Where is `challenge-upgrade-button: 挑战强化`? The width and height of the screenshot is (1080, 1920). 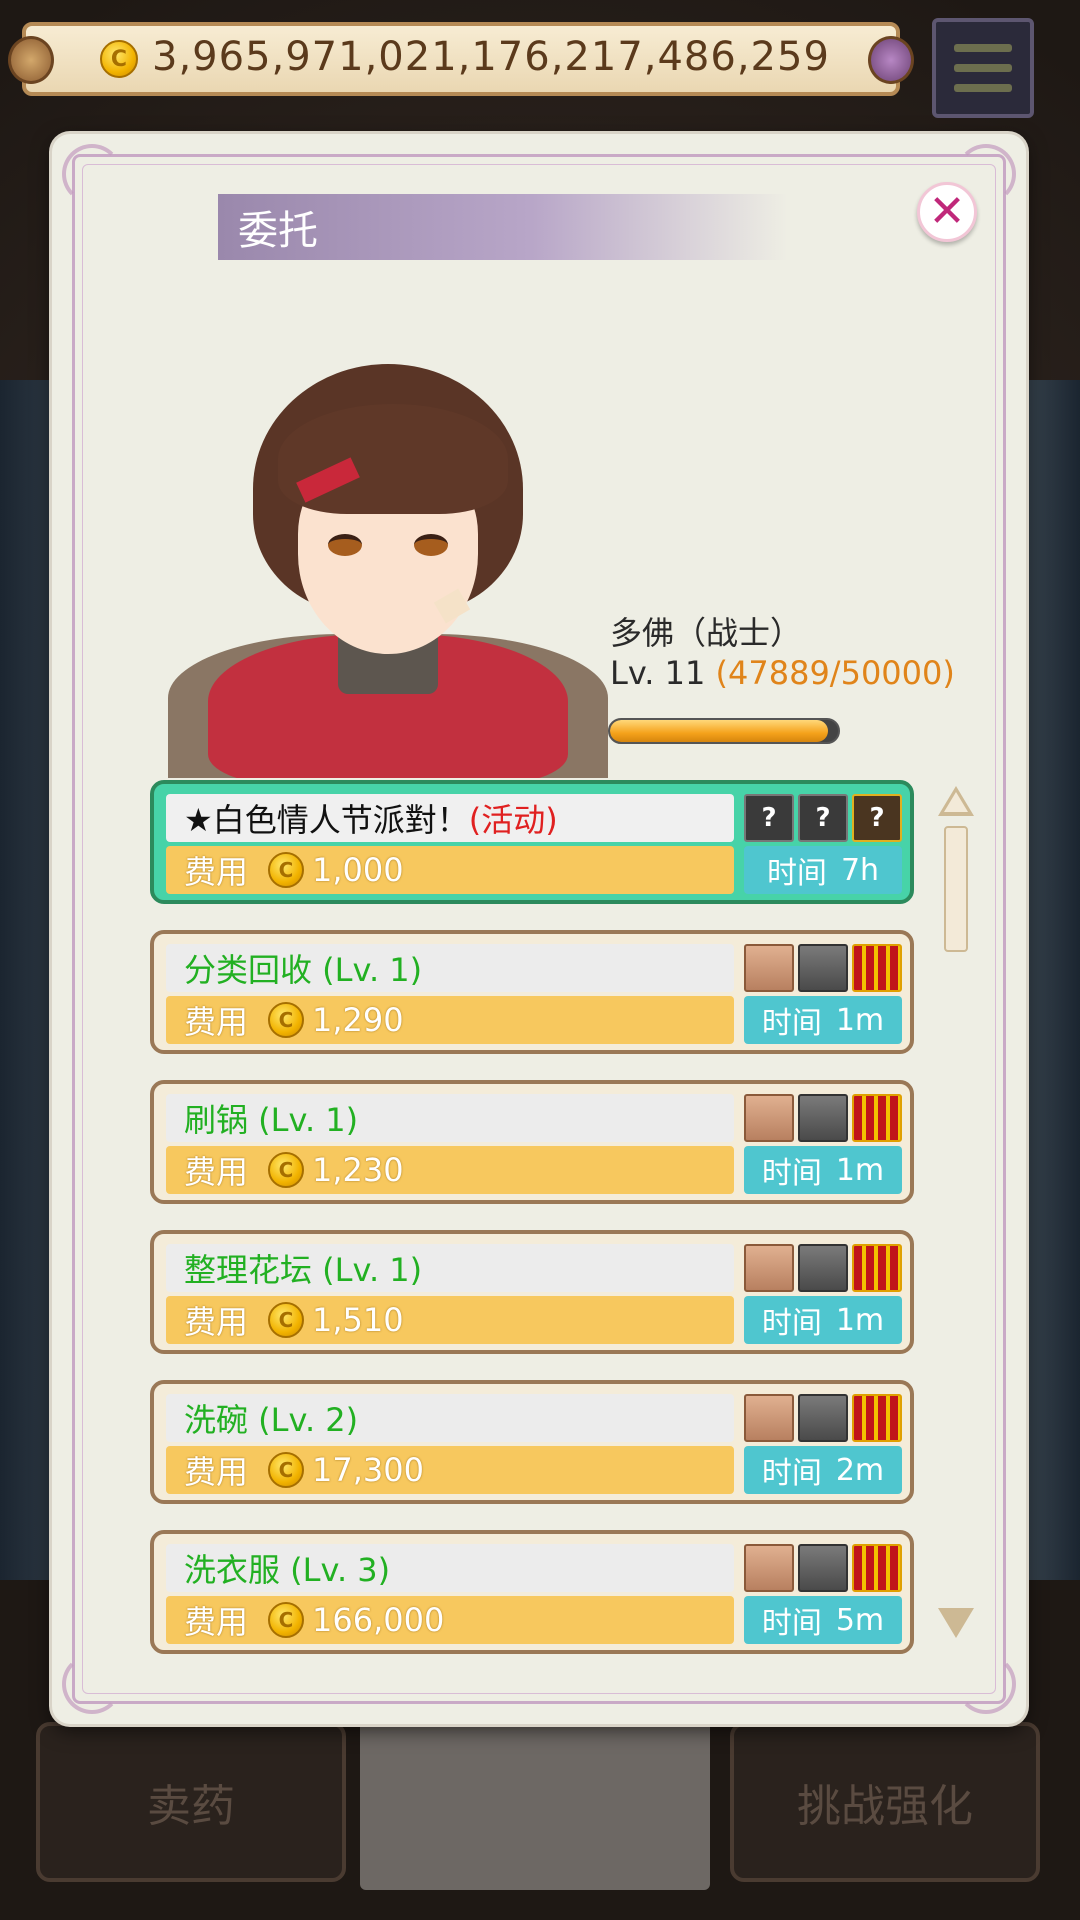 challenge-upgrade-button: 挑战强化 is located at coordinates (885, 1802).